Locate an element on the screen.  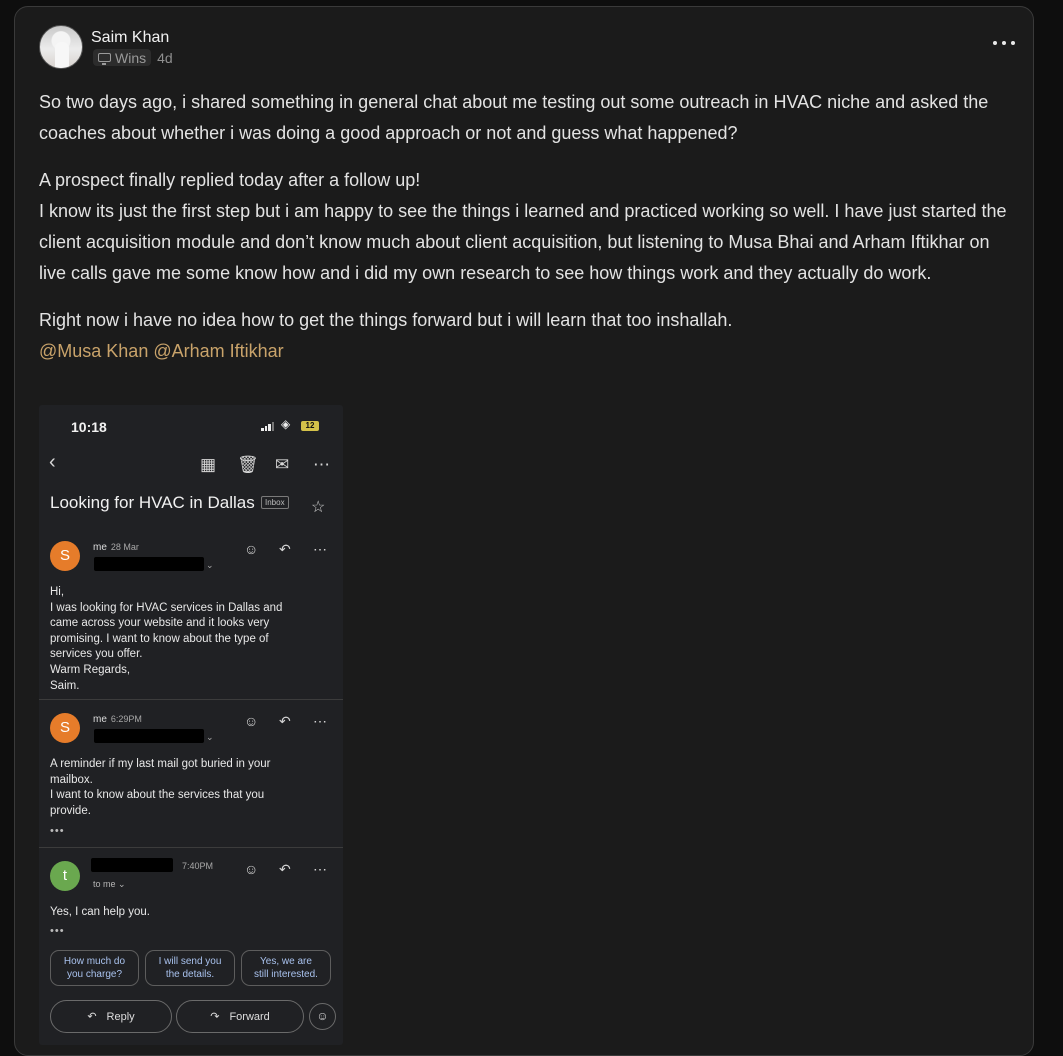
sender-line: me 6:29PM is located at coordinates (117, 719).